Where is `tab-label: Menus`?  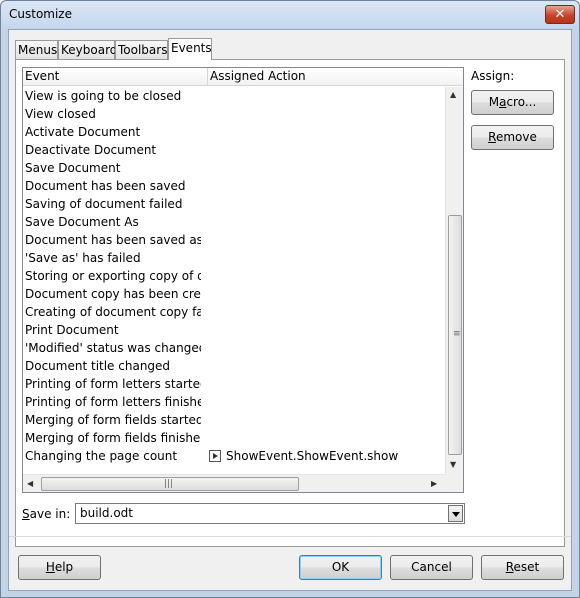
tab-label: Menus is located at coordinates (38, 50).